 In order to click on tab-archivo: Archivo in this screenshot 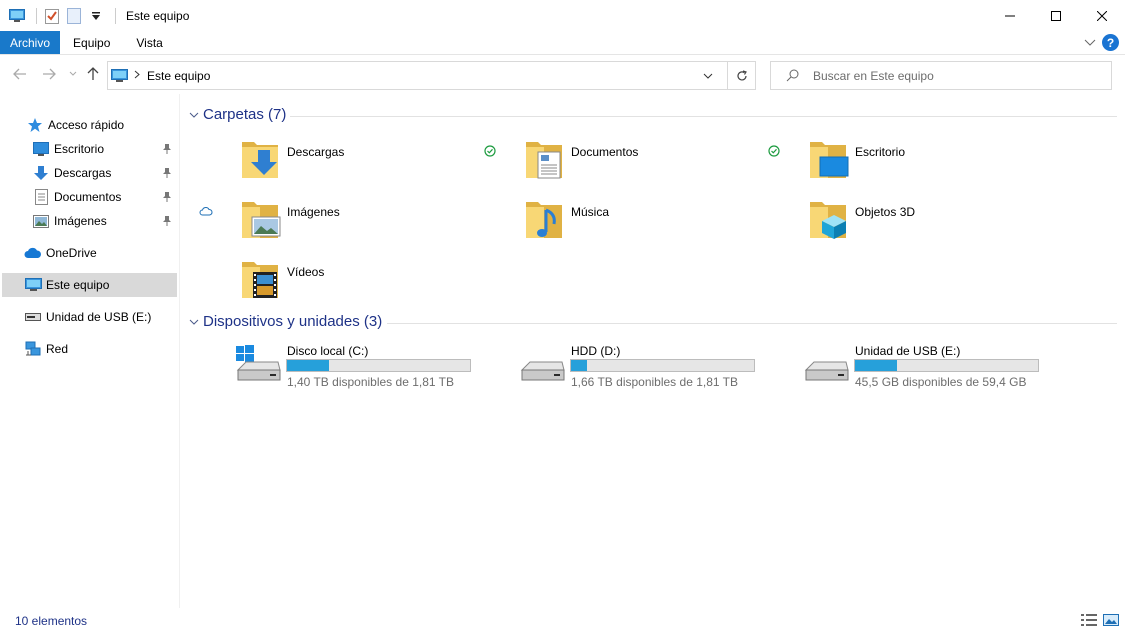, I will do `click(30, 42)`.